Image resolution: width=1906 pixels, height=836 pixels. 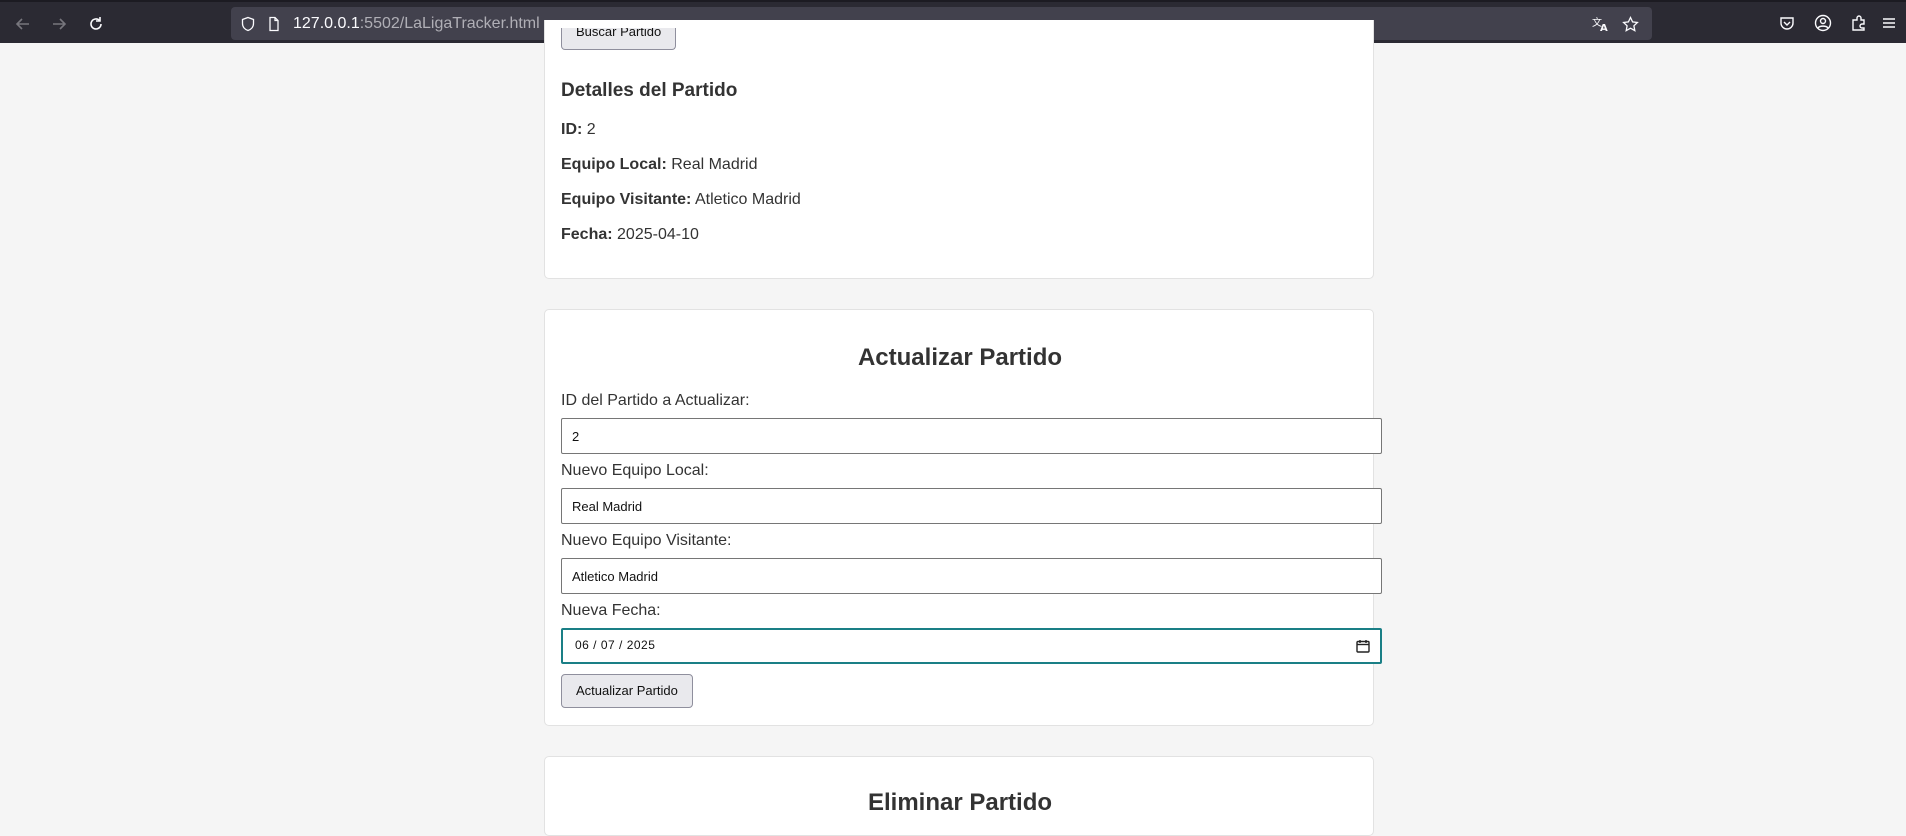 What do you see at coordinates (971, 576) in the screenshot?
I see `update-away-team-input` at bounding box center [971, 576].